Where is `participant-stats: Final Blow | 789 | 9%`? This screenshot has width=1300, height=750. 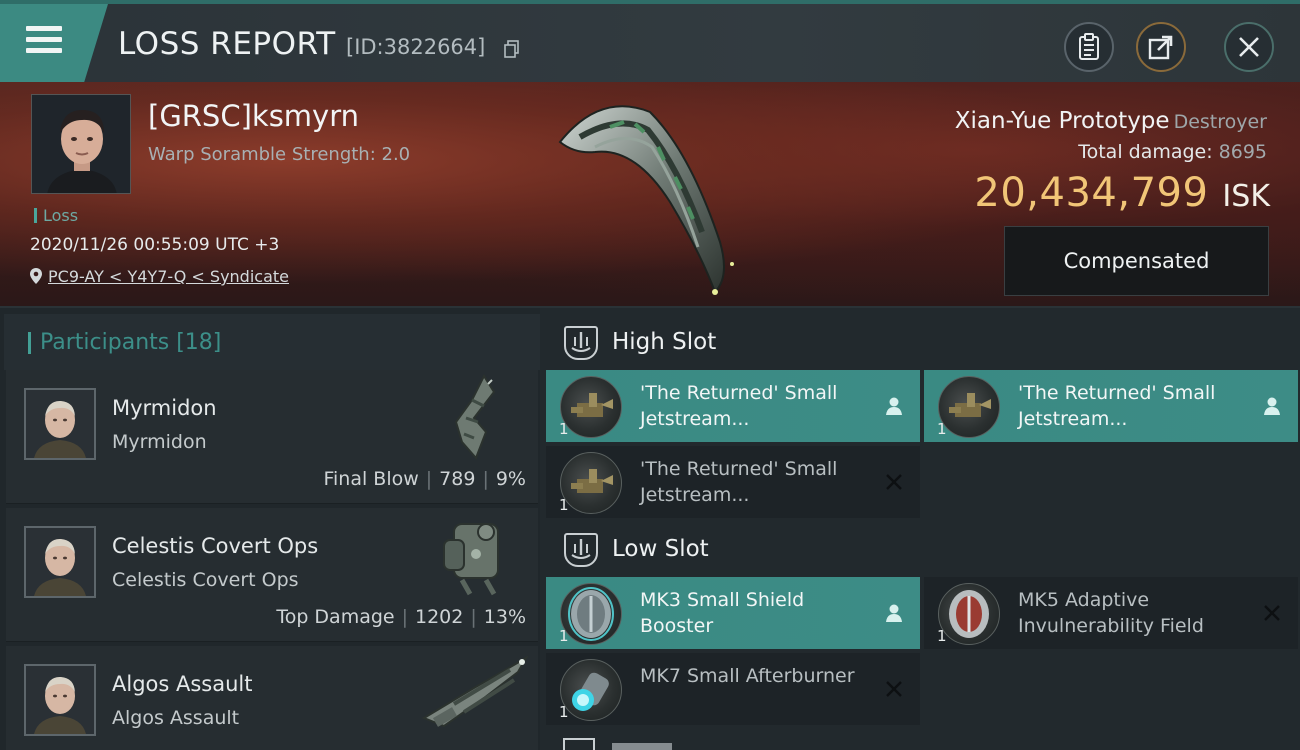
participant-stats: Final Blow | 789 | 9% is located at coordinates (424, 479).